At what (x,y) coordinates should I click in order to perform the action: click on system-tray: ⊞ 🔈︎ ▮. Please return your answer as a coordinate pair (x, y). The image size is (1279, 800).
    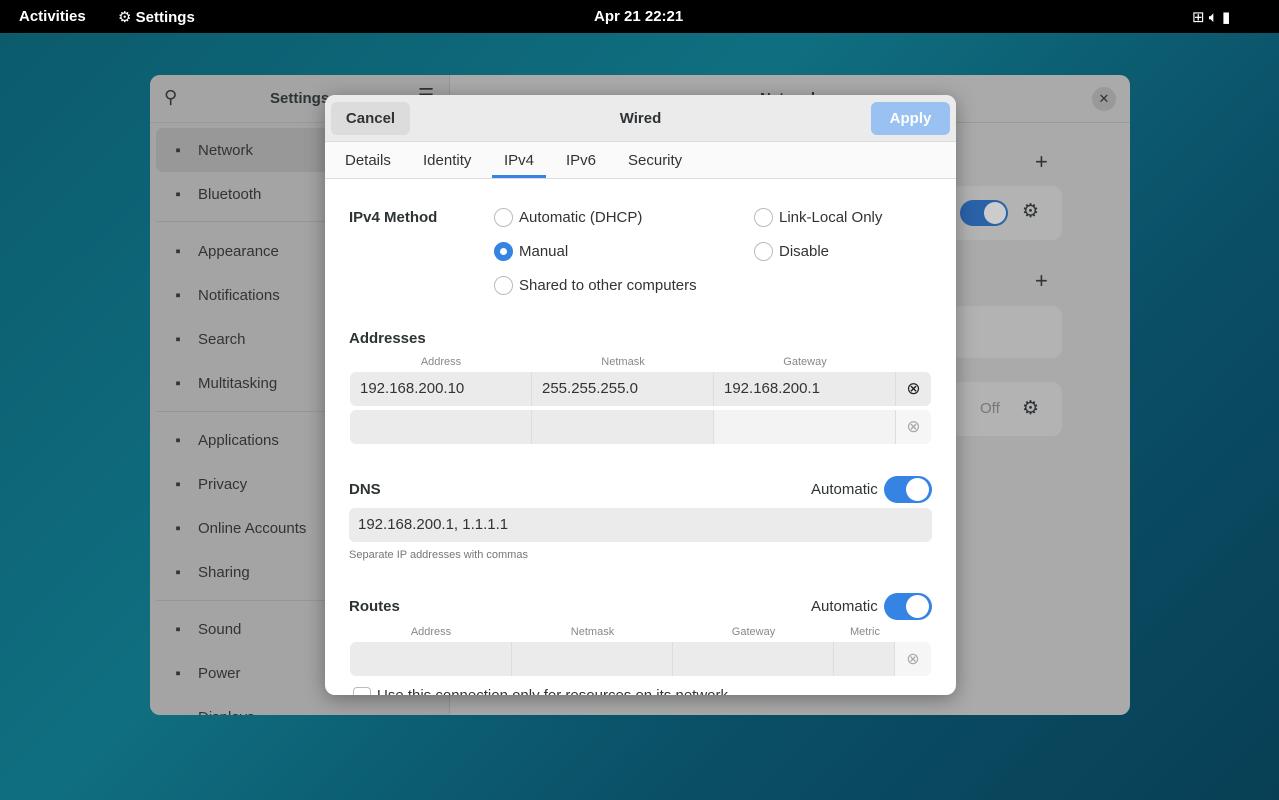
    Looking at the image, I should click on (1211, 17).